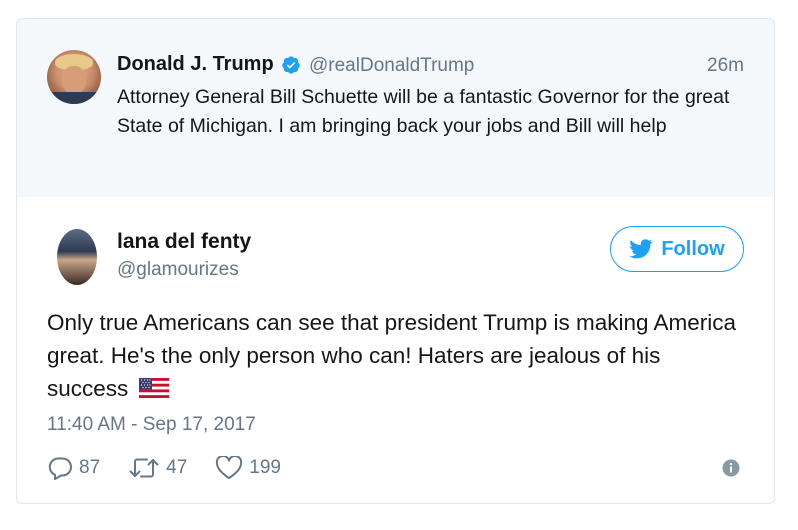  I want to click on reply-count: 87, so click(90, 467).